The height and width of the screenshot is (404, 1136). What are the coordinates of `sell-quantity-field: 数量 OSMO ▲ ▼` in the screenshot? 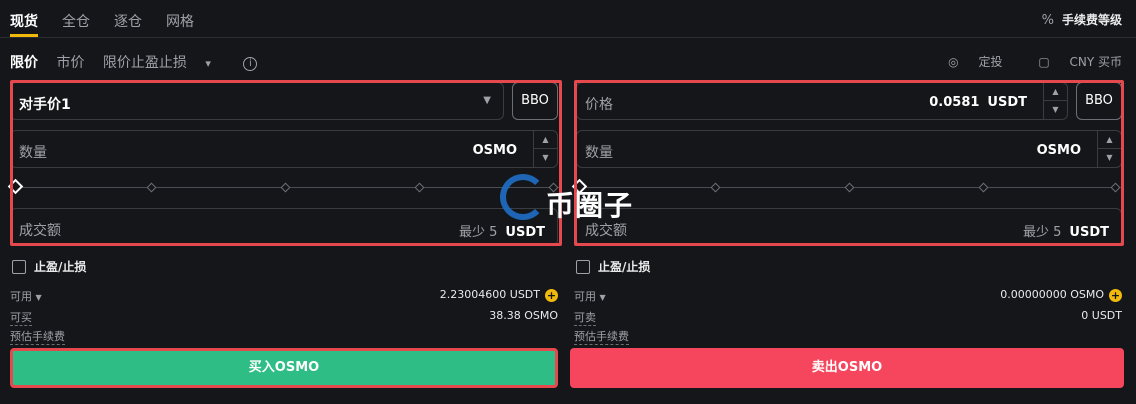 It's located at (849, 149).